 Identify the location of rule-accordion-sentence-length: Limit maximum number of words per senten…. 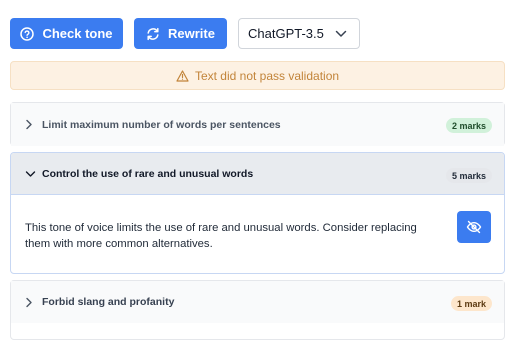
(257, 124).